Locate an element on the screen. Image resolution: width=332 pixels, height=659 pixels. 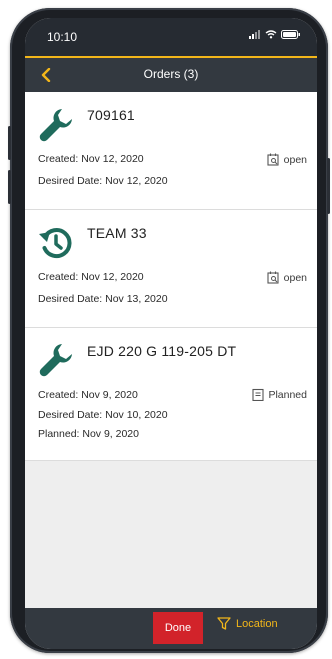
page-title: Orders (3) is located at coordinates (171, 74).